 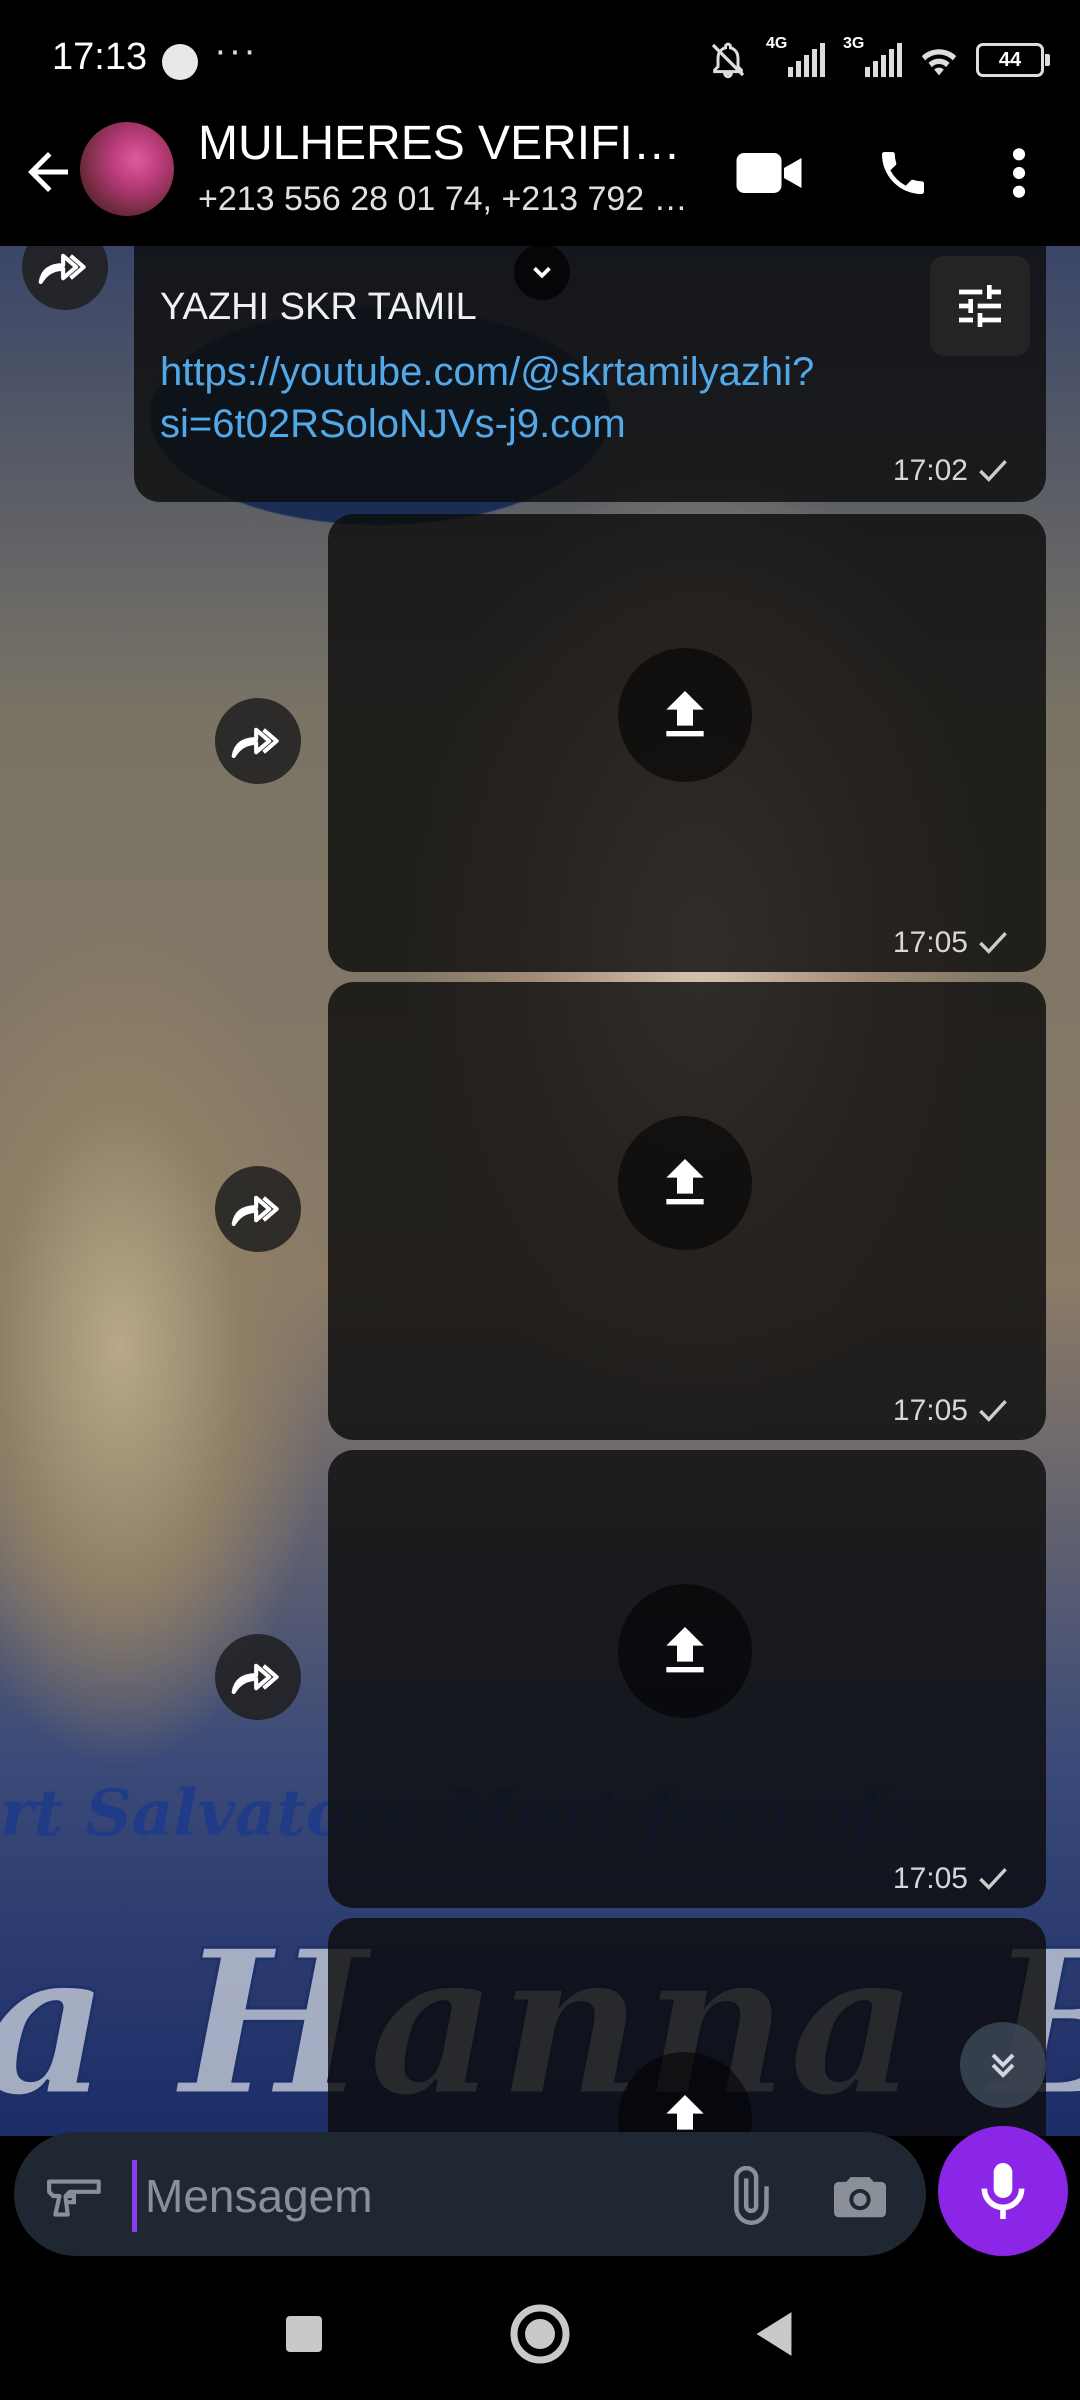 I want to click on status-more-indicator: ···, so click(x=236, y=51).